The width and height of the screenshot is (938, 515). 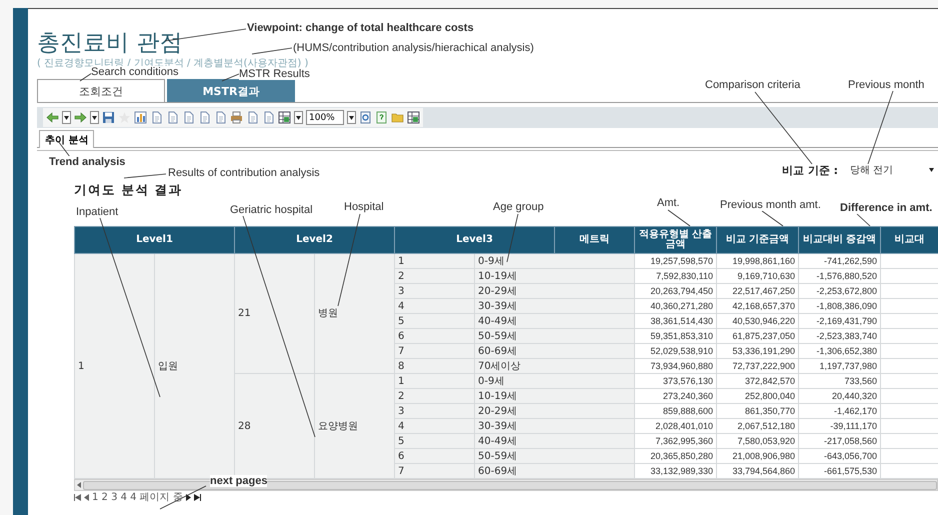 I want to click on table-cell: 733,560, so click(x=839, y=381).